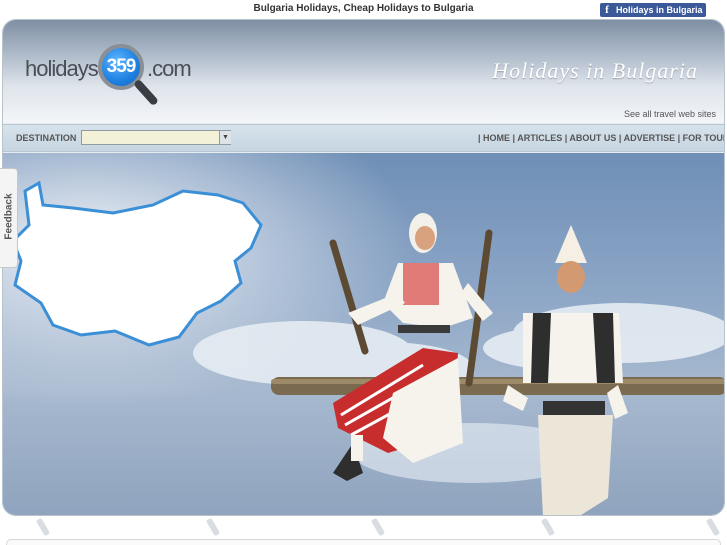  What do you see at coordinates (169, 68) in the screenshot?
I see `logo-text-com: .com` at bounding box center [169, 68].